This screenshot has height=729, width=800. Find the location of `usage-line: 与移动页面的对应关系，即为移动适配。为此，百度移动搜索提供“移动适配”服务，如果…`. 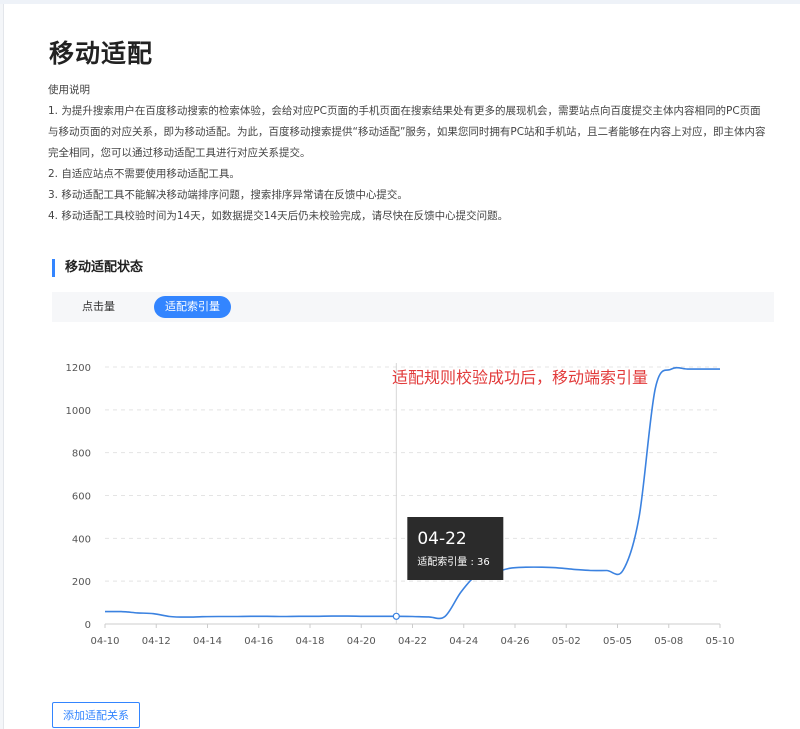

usage-line: 与移动页面的对应关系，即为移动适配。为此，百度移动搜索提供“移动适配”服务，如果… is located at coordinates (407, 132).